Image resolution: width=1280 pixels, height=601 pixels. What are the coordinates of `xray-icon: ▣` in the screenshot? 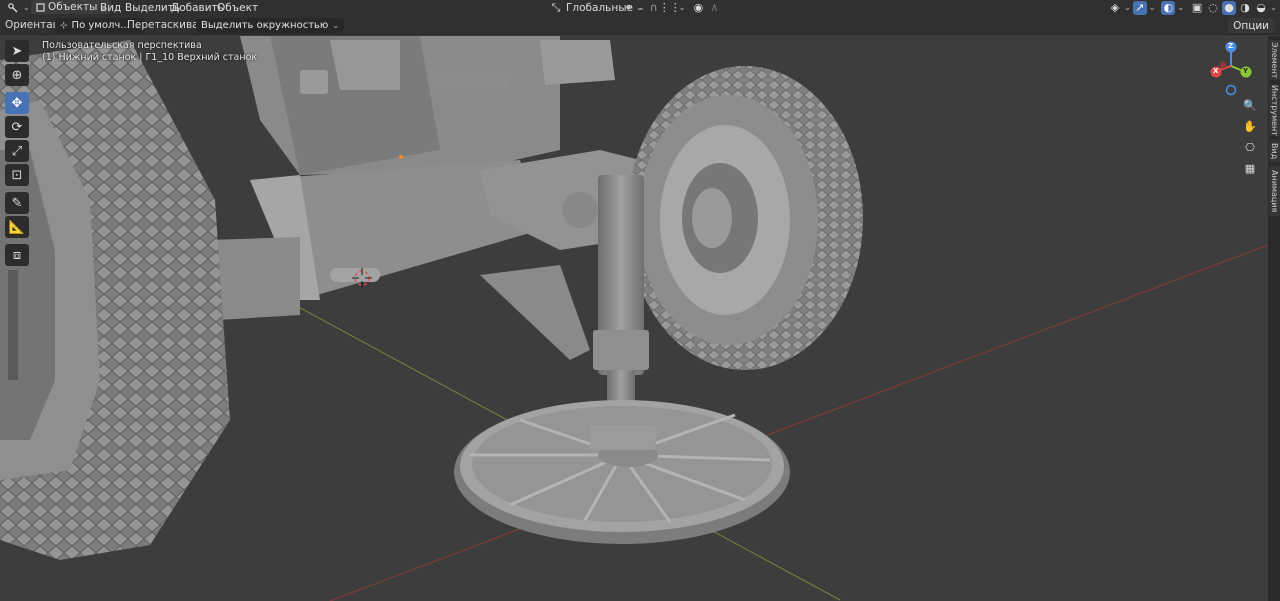 It's located at (1197, 8).